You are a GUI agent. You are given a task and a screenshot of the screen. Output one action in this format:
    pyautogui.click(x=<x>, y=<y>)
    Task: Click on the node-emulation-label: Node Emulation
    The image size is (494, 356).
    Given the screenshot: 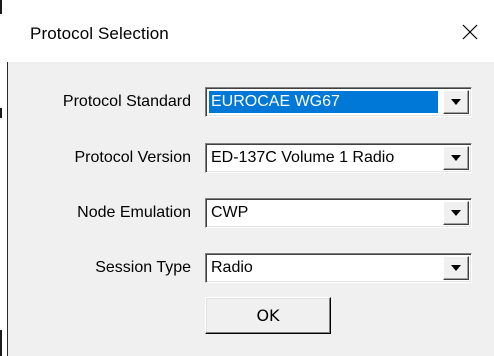 What is the action you would take?
    pyautogui.click(x=134, y=212)
    